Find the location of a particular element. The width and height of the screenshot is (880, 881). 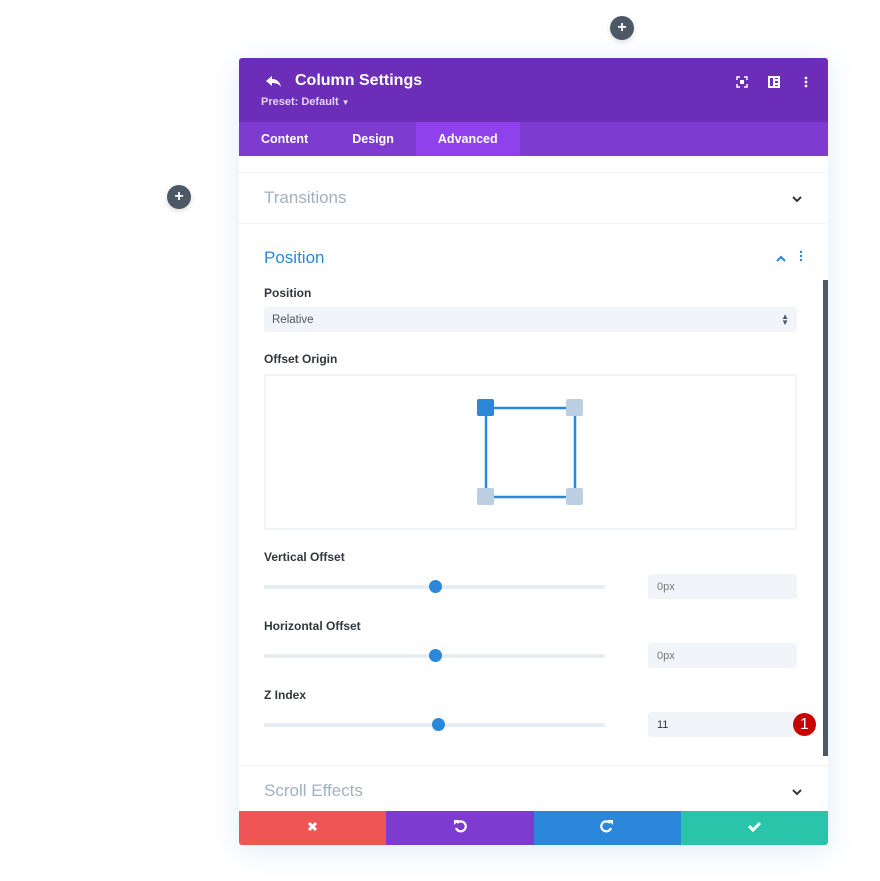

redo-button is located at coordinates (607, 828).